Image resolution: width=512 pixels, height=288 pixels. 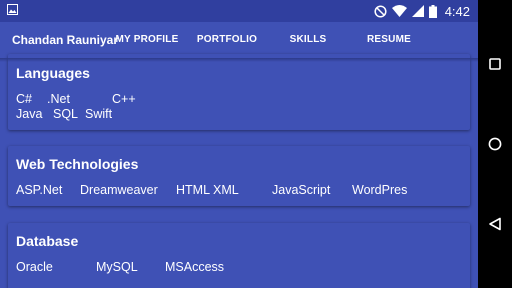 What do you see at coordinates (417, 11) in the screenshot?
I see `cellular-icon` at bounding box center [417, 11].